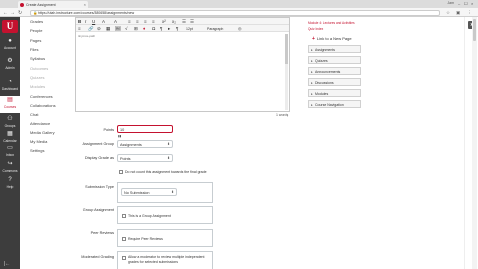 The image size is (478, 269). Describe the element at coordinates (35, 40) in the screenshot. I see `course-nav-item-pages: Pages` at that location.